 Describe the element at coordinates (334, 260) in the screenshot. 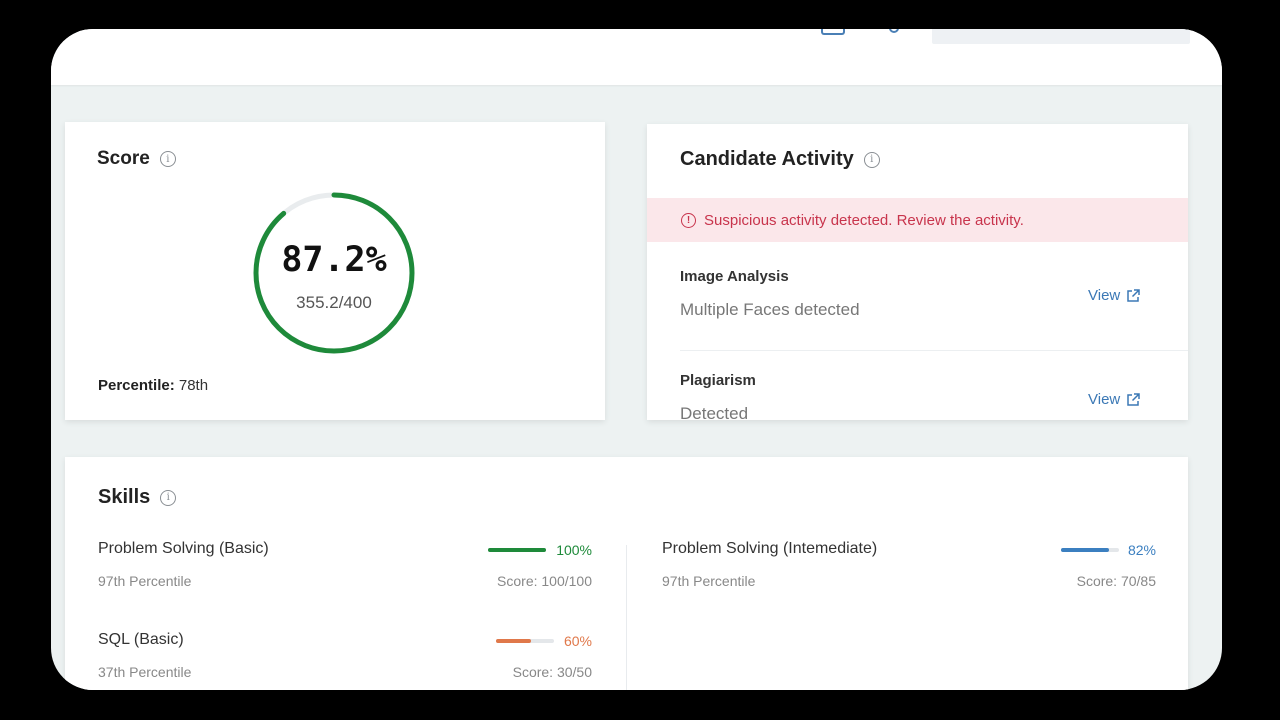

I see `score-value: 87.2%` at that location.